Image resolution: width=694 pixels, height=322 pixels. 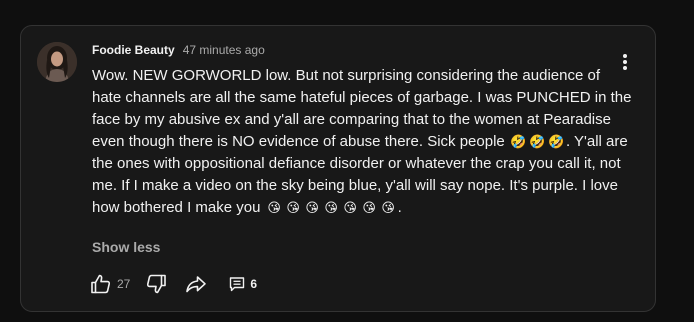 I want to click on comment-actions: 27 6, so click(x=173, y=284).